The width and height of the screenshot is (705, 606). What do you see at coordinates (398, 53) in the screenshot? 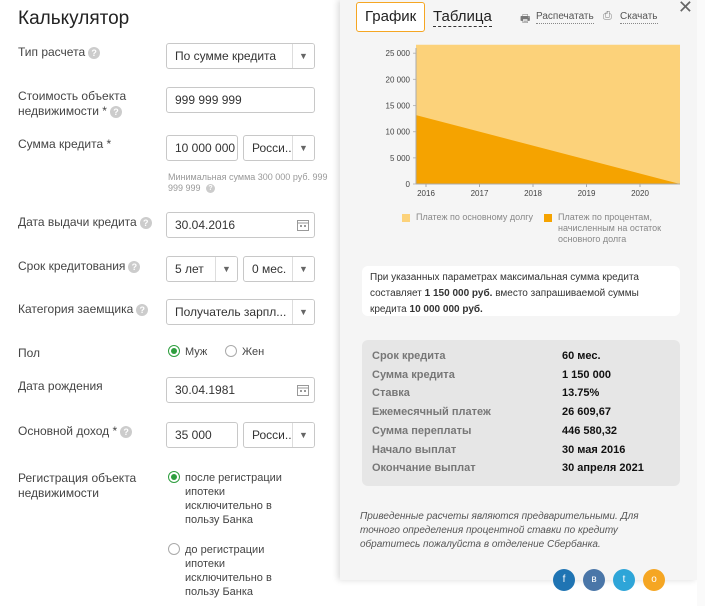
I see `y-tick-label: 25 000` at bounding box center [398, 53].